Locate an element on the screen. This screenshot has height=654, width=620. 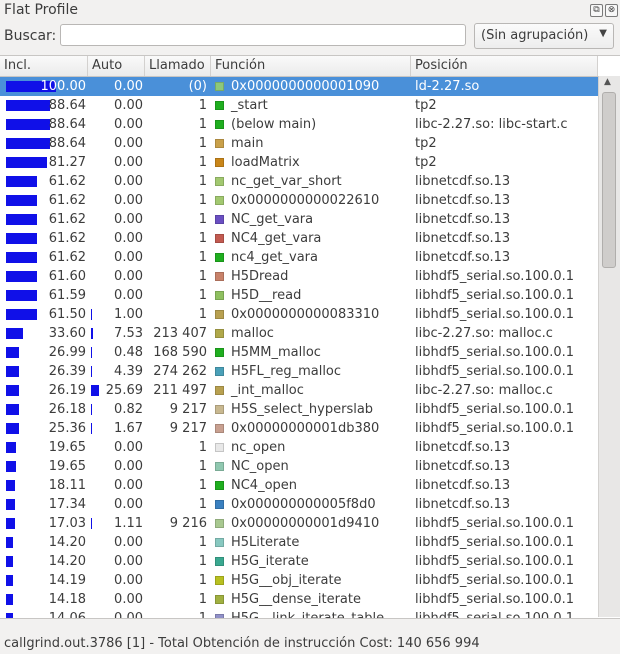
incl-cell: 61.62 is located at coordinates (44, 200).